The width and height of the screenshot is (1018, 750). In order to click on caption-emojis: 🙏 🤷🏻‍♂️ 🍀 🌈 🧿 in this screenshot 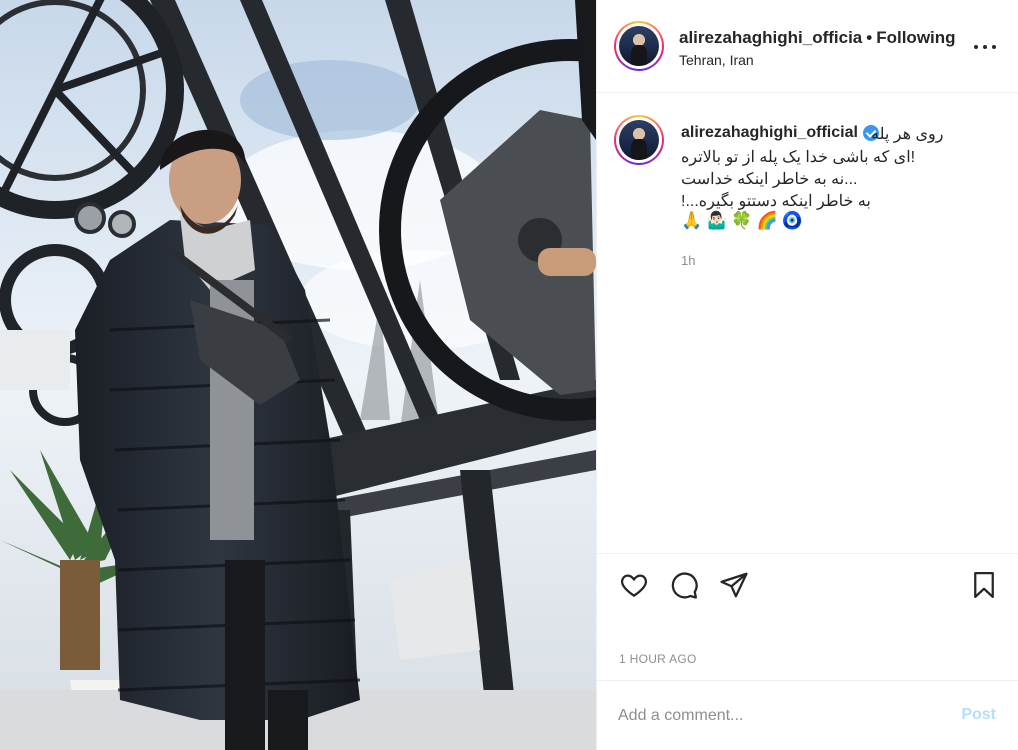, I will do `click(742, 221)`.